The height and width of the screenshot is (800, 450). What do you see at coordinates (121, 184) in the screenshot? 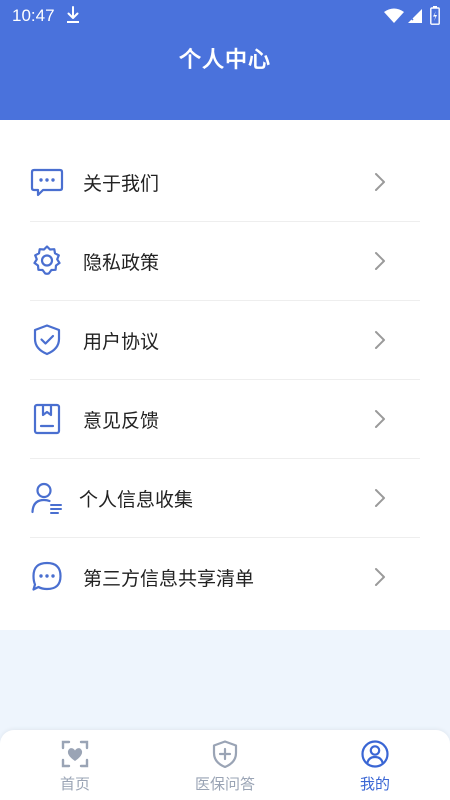
I see `menu-item-label: 关于我们` at bounding box center [121, 184].